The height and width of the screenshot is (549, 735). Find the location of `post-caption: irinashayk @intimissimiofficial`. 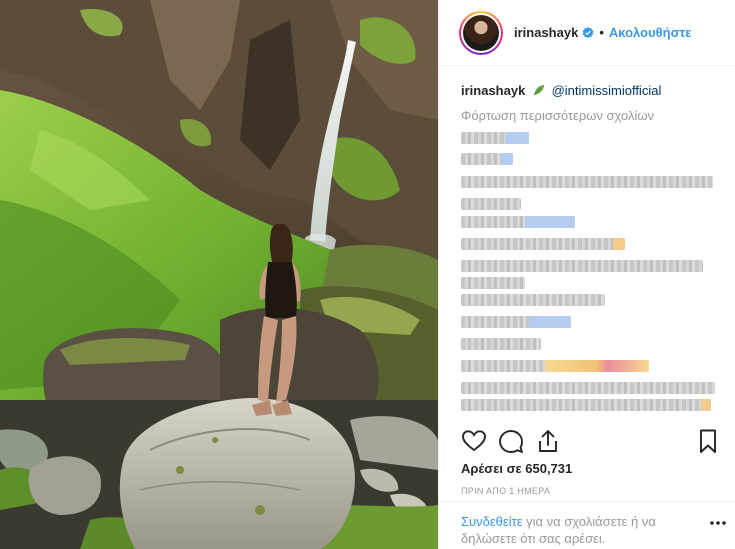

post-caption: irinashayk @intimissimiofficial is located at coordinates (561, 90).